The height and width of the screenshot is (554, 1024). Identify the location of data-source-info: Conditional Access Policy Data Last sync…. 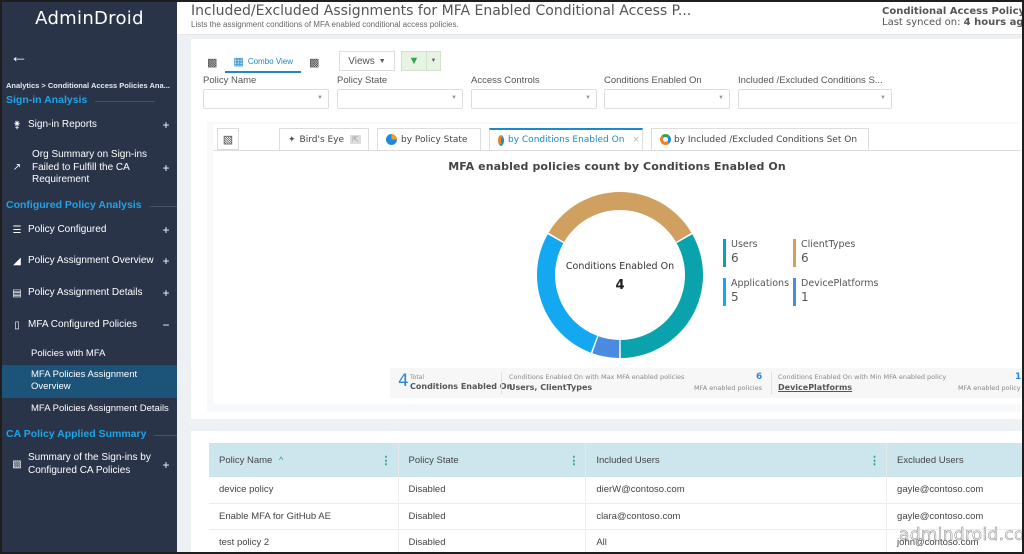
(953, 17).